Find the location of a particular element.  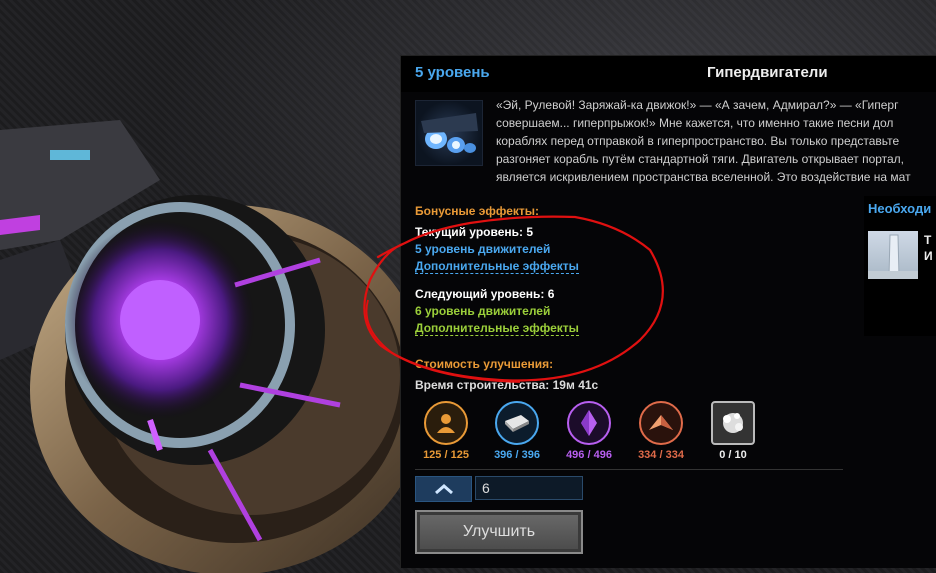

tower-icon is located at coordinates (893, 256).